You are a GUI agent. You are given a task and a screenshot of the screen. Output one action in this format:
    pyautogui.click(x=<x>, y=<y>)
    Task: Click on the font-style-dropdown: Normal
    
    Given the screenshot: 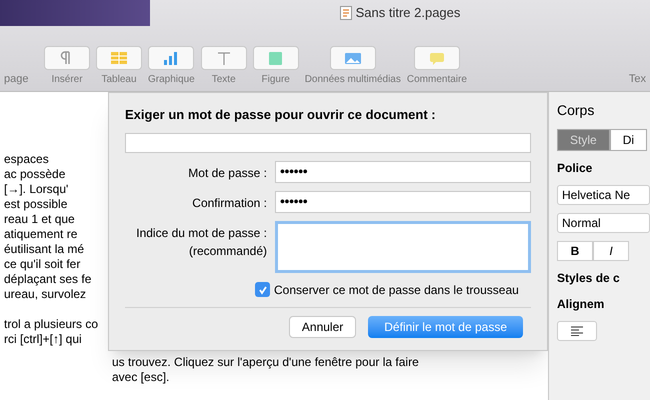 What is the action you would take?
    pyautogui.click(x=603, y=223)
    